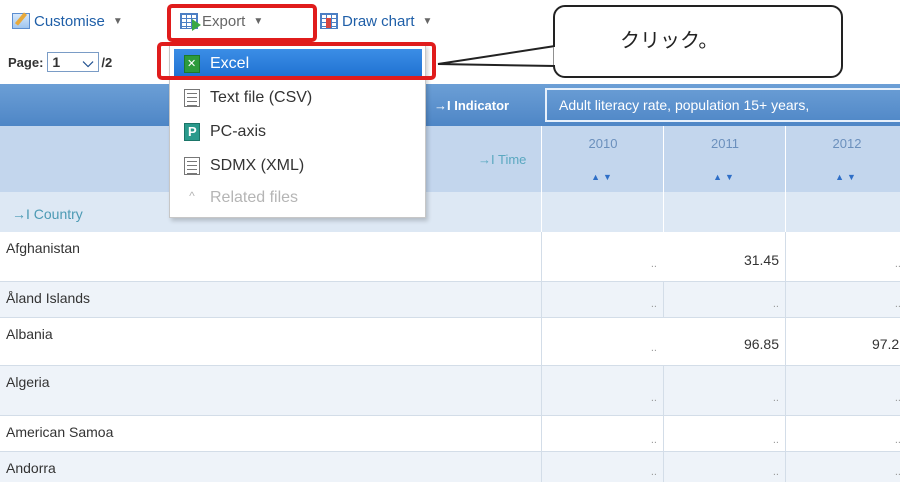 The image size is (900, 482). I want to click on data-cell: 31.45, so click(761, 260).